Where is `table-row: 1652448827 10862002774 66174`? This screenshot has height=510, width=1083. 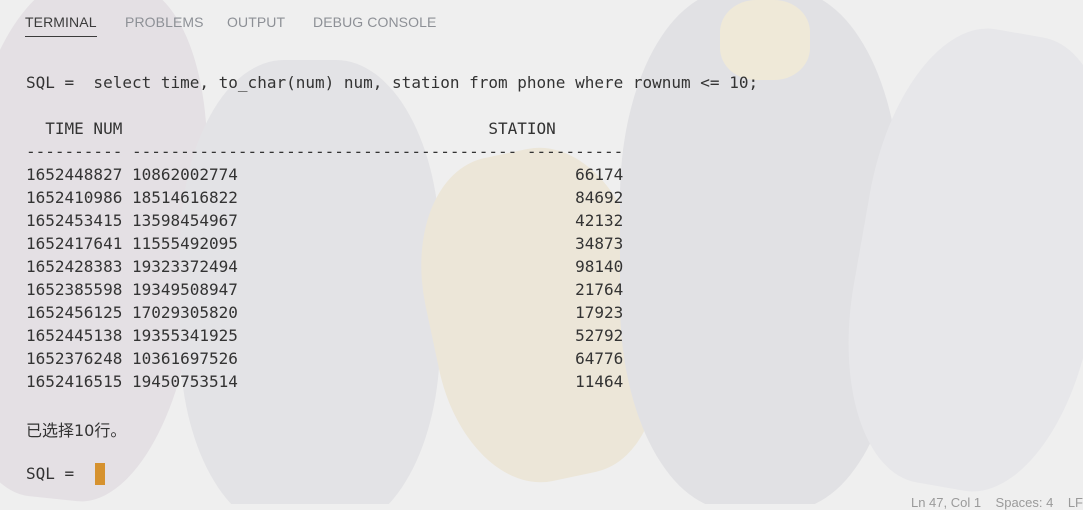 table-row: 1652448827 10862002774 66174 is located at coordinates (325, 174).